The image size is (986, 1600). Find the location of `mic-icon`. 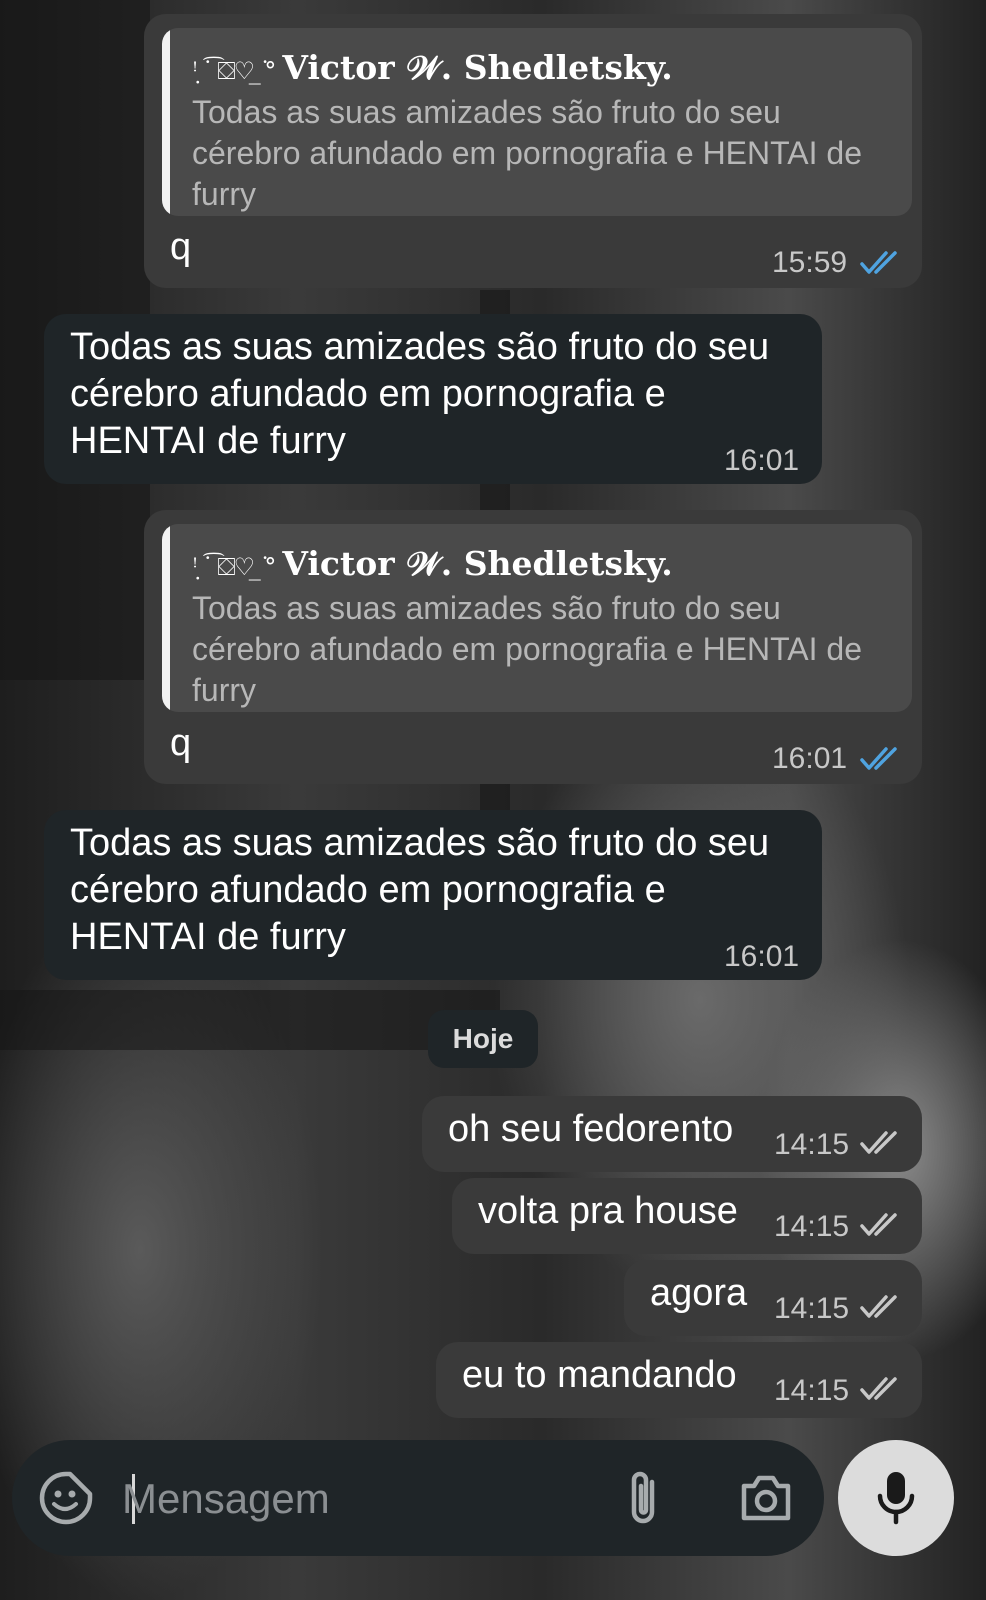

mic-icon is located at coordinates (896, 1498).